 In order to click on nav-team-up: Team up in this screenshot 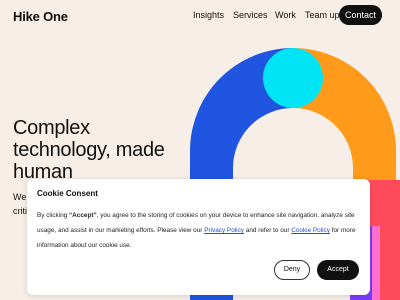, I will do `click(322, 15)`.